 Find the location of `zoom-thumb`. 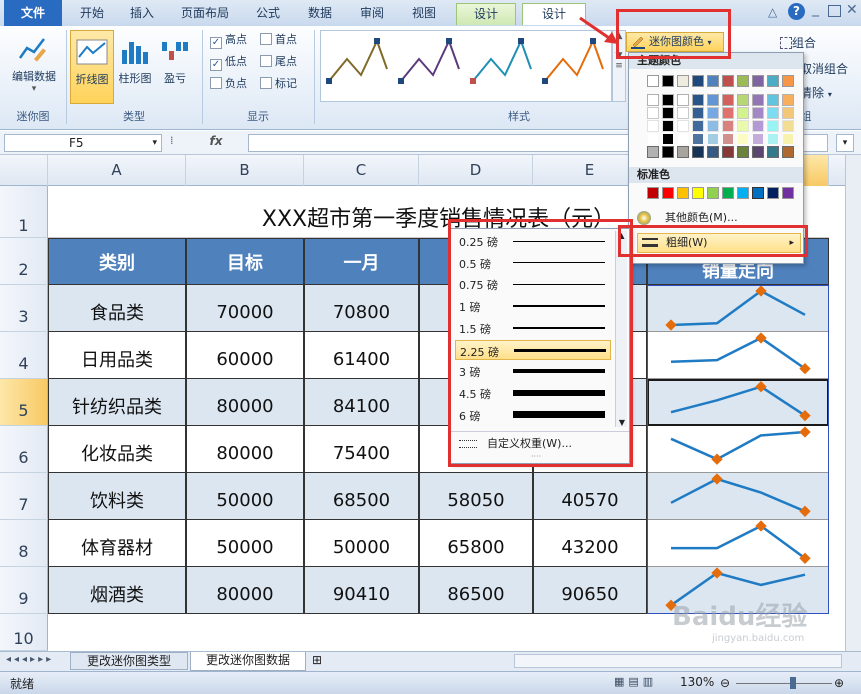

zoom-thumb is located at coordinates (793, 683).